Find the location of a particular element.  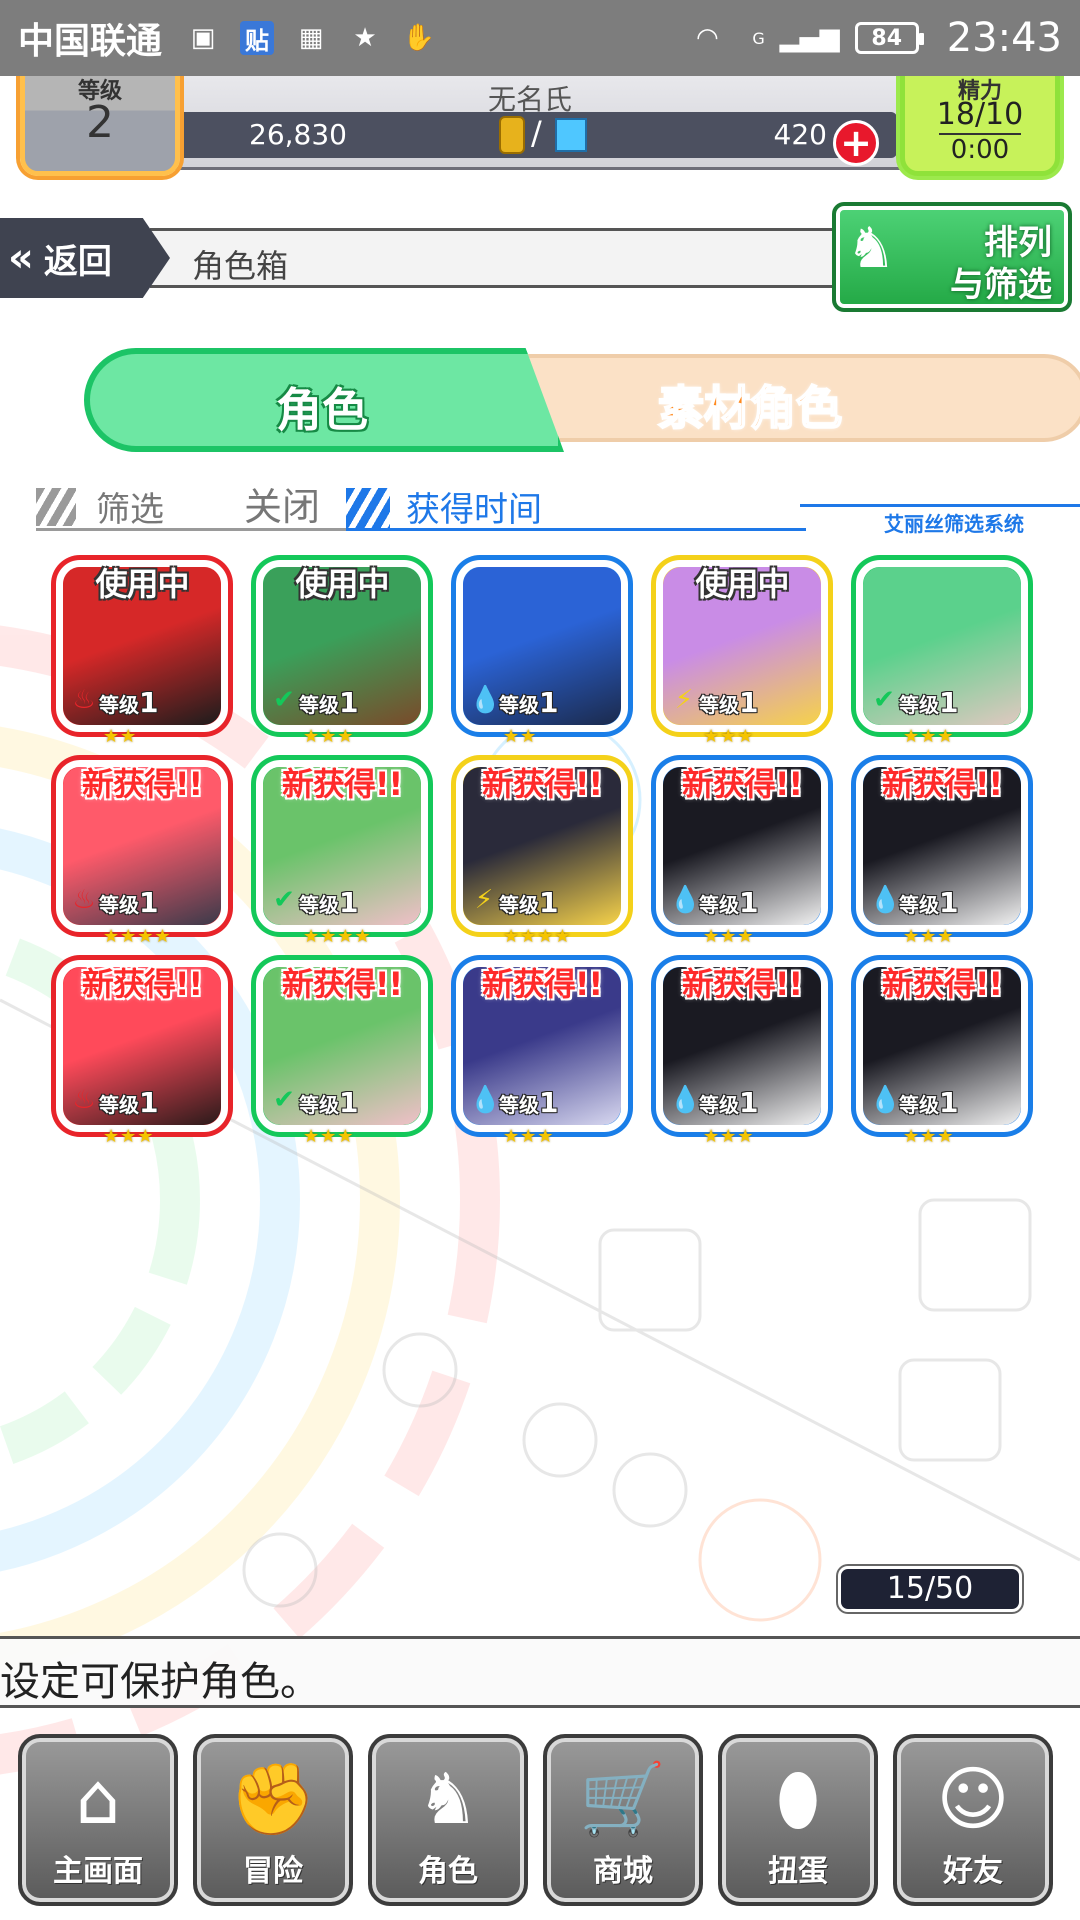

character-card: 新获得!! ⚡ 等级1 ★★★★ is located at coordinates (542, 853).